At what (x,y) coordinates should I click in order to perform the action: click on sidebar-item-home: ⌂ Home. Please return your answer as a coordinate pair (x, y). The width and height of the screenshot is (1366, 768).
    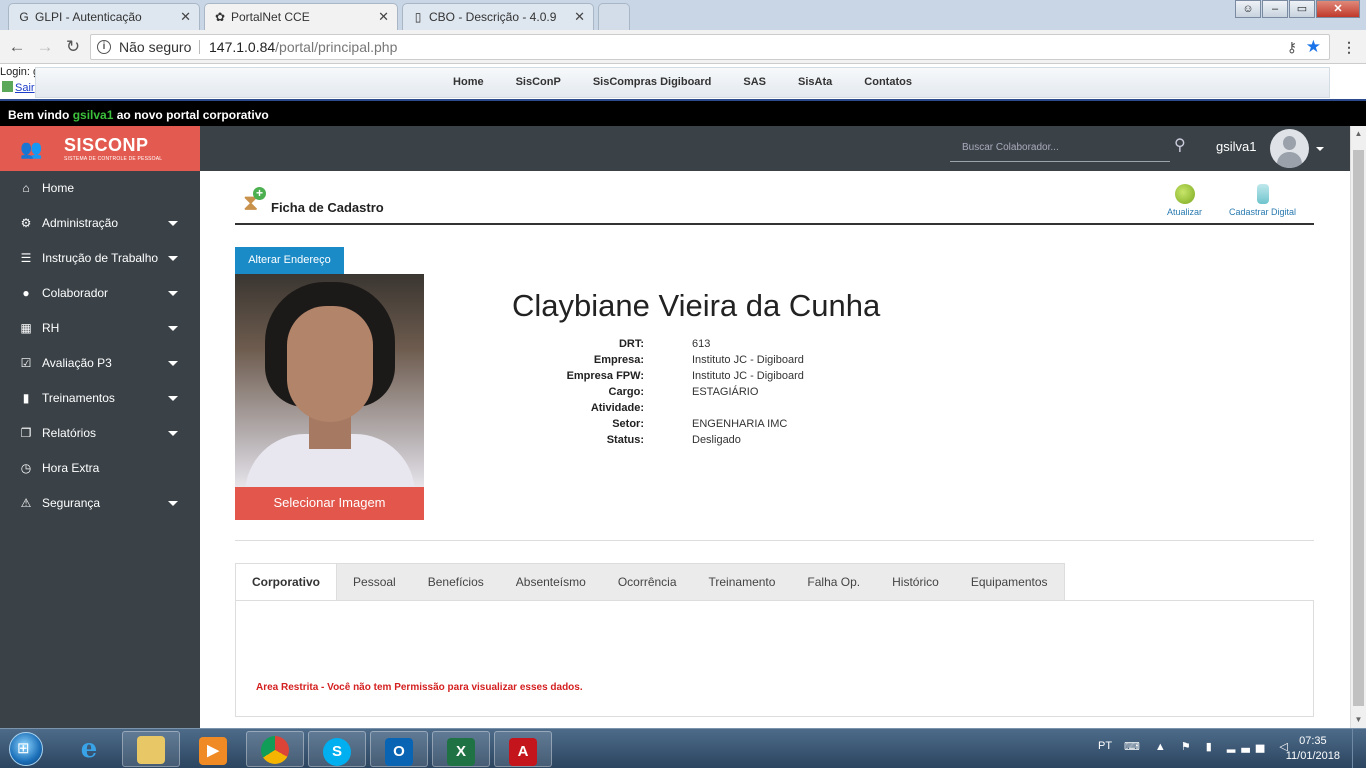
    Looking at the image, I should click on (100, 188).